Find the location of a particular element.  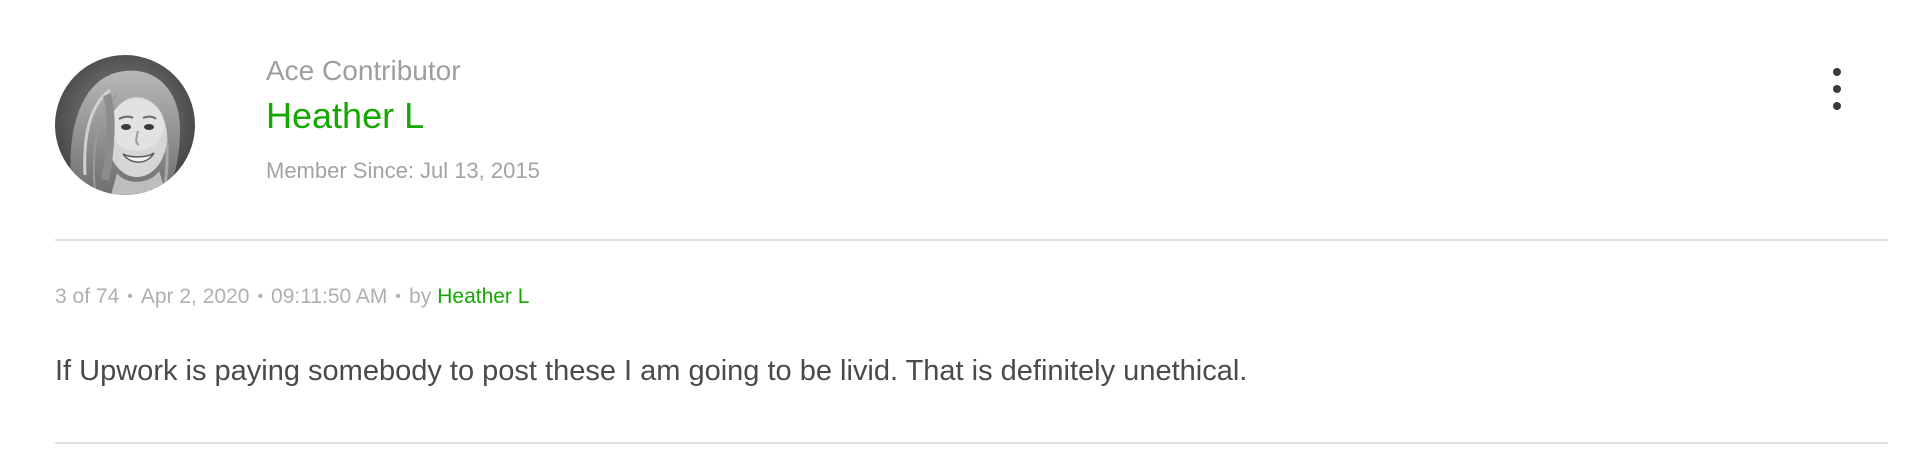

author-rank: Ace Contributor is located at coordinates (363, 70).